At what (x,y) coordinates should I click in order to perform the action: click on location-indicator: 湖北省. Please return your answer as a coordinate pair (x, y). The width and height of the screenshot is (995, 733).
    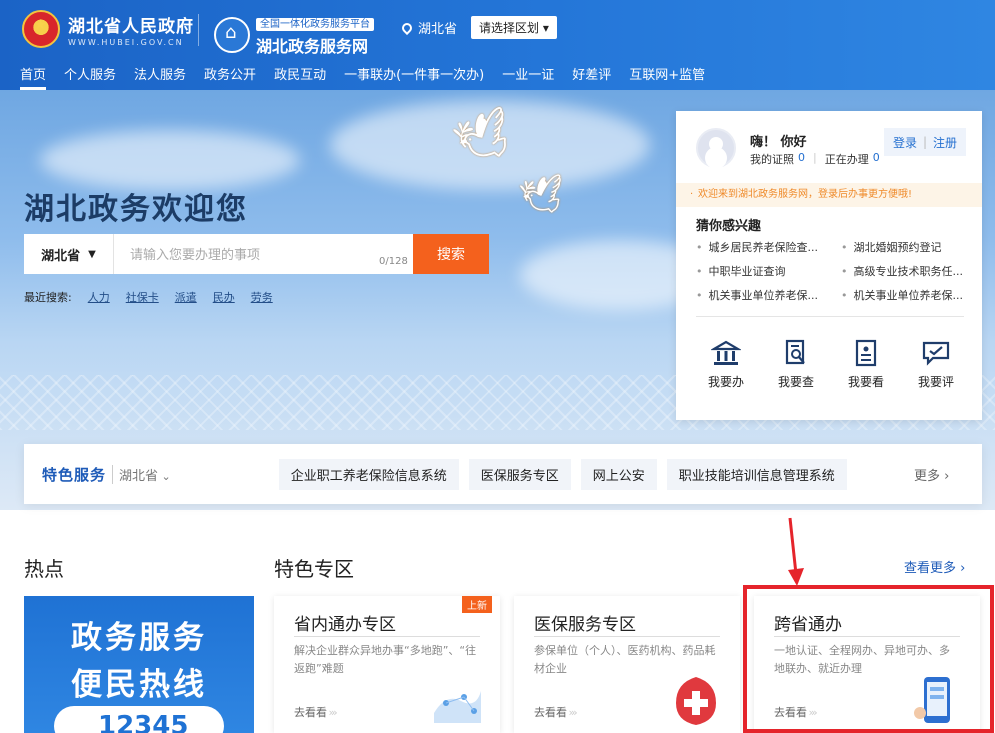
    Looking at the image, I should click on (428, 27).